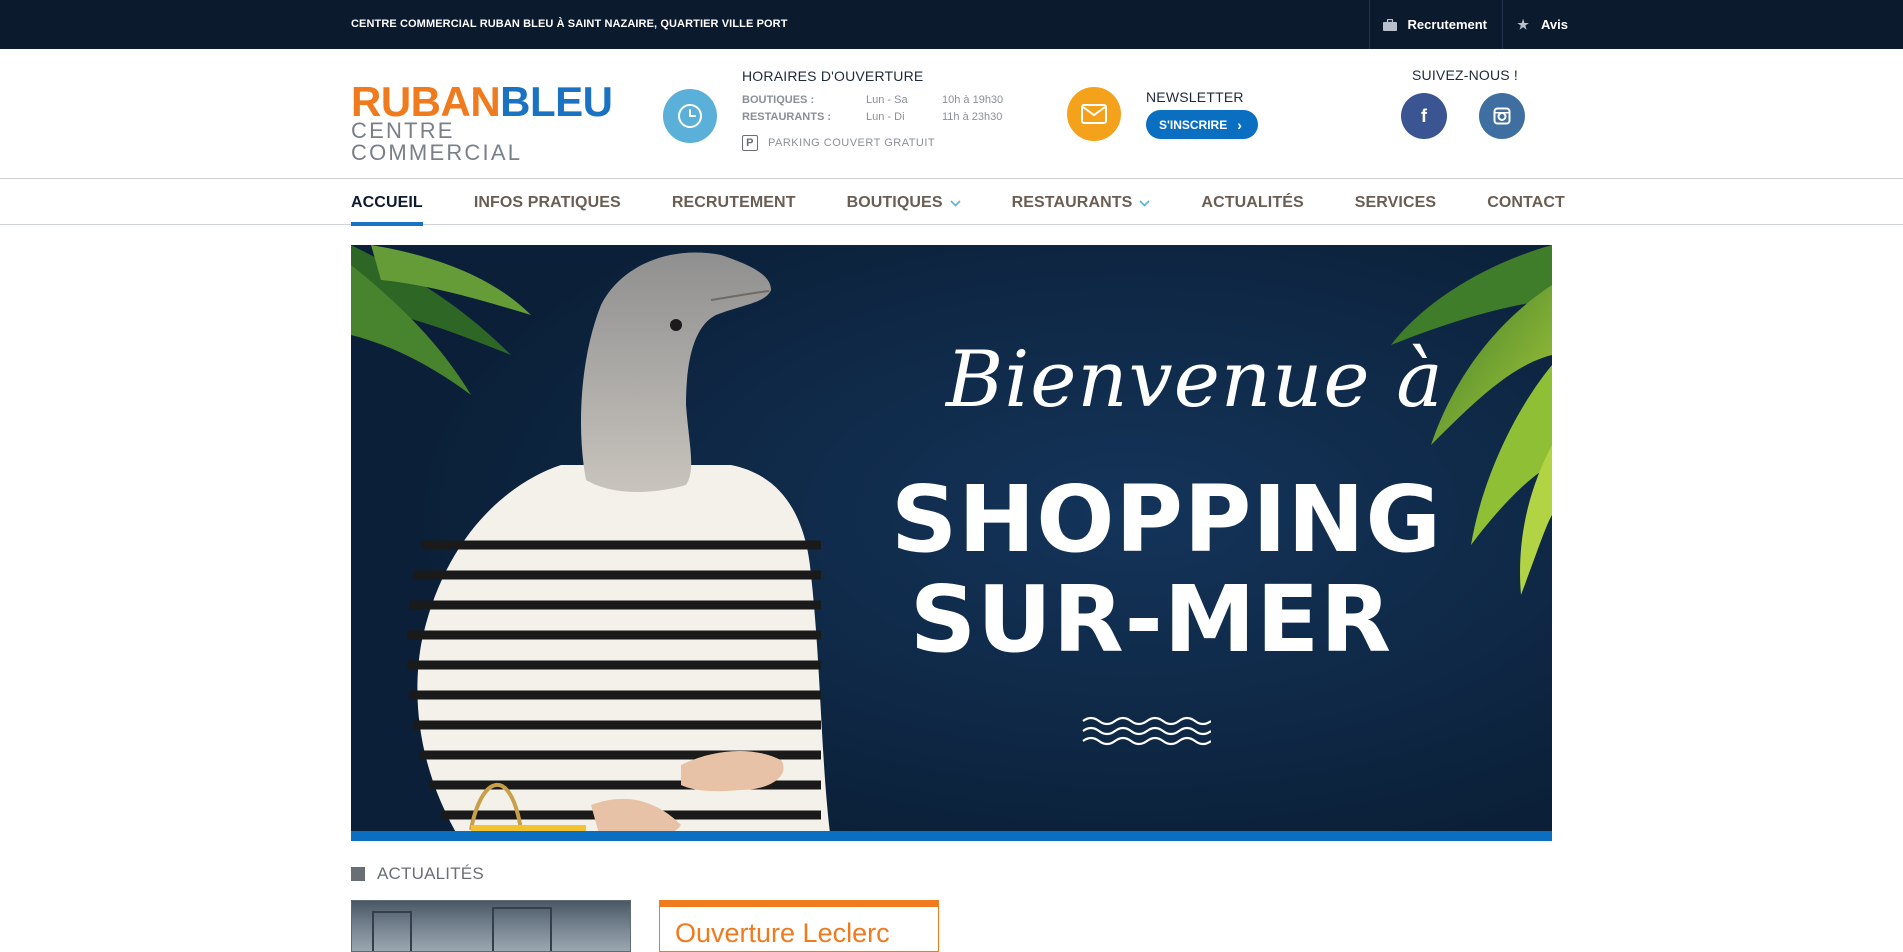 This screenshot has height=952, width=1903. Describe the element at coordinates (1167, 519) in the screenshot. I see `hero-headline-line1: SHOPPING` at that location.